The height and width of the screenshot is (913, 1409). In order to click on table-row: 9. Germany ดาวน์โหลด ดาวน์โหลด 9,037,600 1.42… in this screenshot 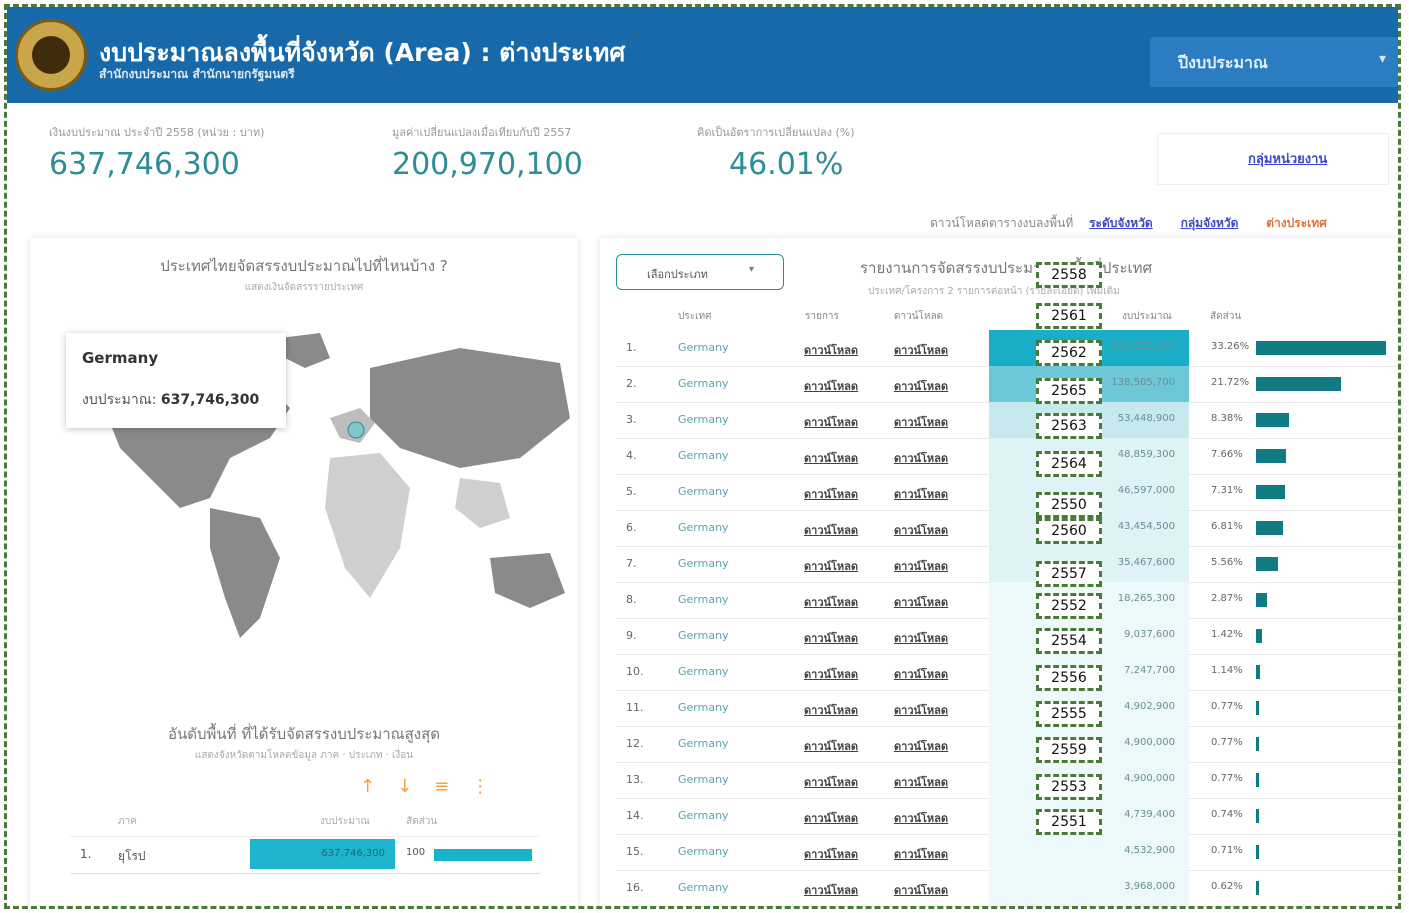, I will do `click(1008, 636)`.